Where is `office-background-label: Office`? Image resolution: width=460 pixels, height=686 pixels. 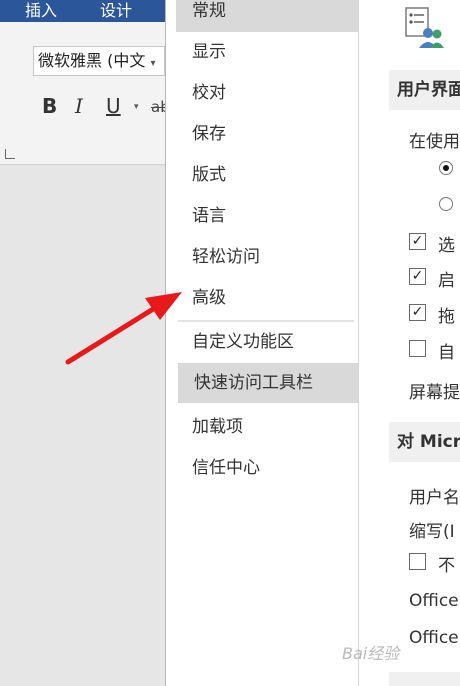
office-background-label: Office is located at coordinates (434, 601).